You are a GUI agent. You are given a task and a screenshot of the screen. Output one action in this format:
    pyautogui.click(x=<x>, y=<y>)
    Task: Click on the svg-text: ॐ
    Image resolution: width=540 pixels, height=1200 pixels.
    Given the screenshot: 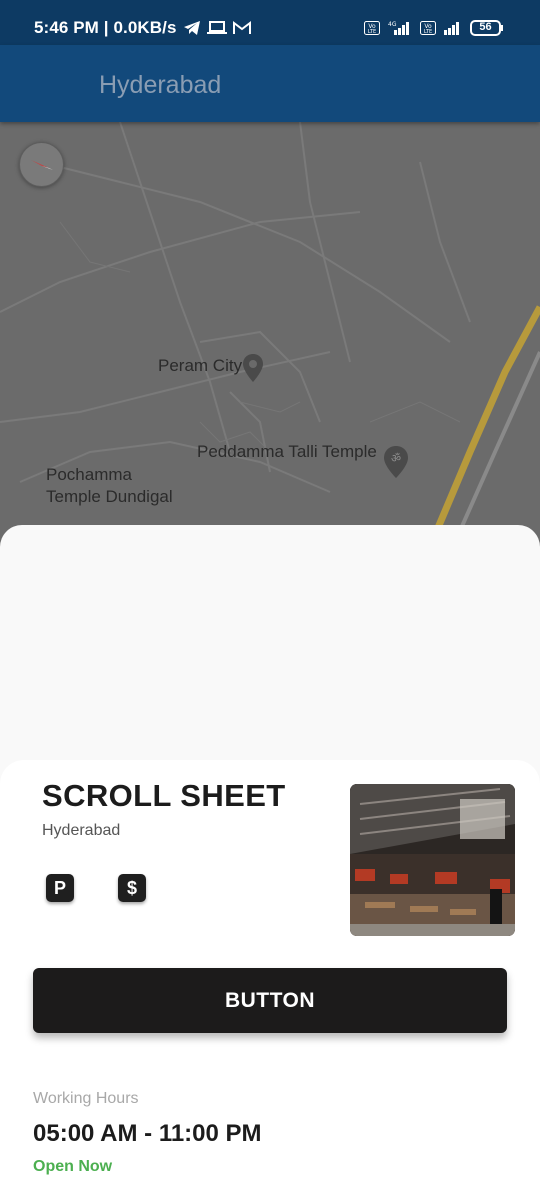 What is the action you would take?
    pyautogui.click(x=396, y=458)
    